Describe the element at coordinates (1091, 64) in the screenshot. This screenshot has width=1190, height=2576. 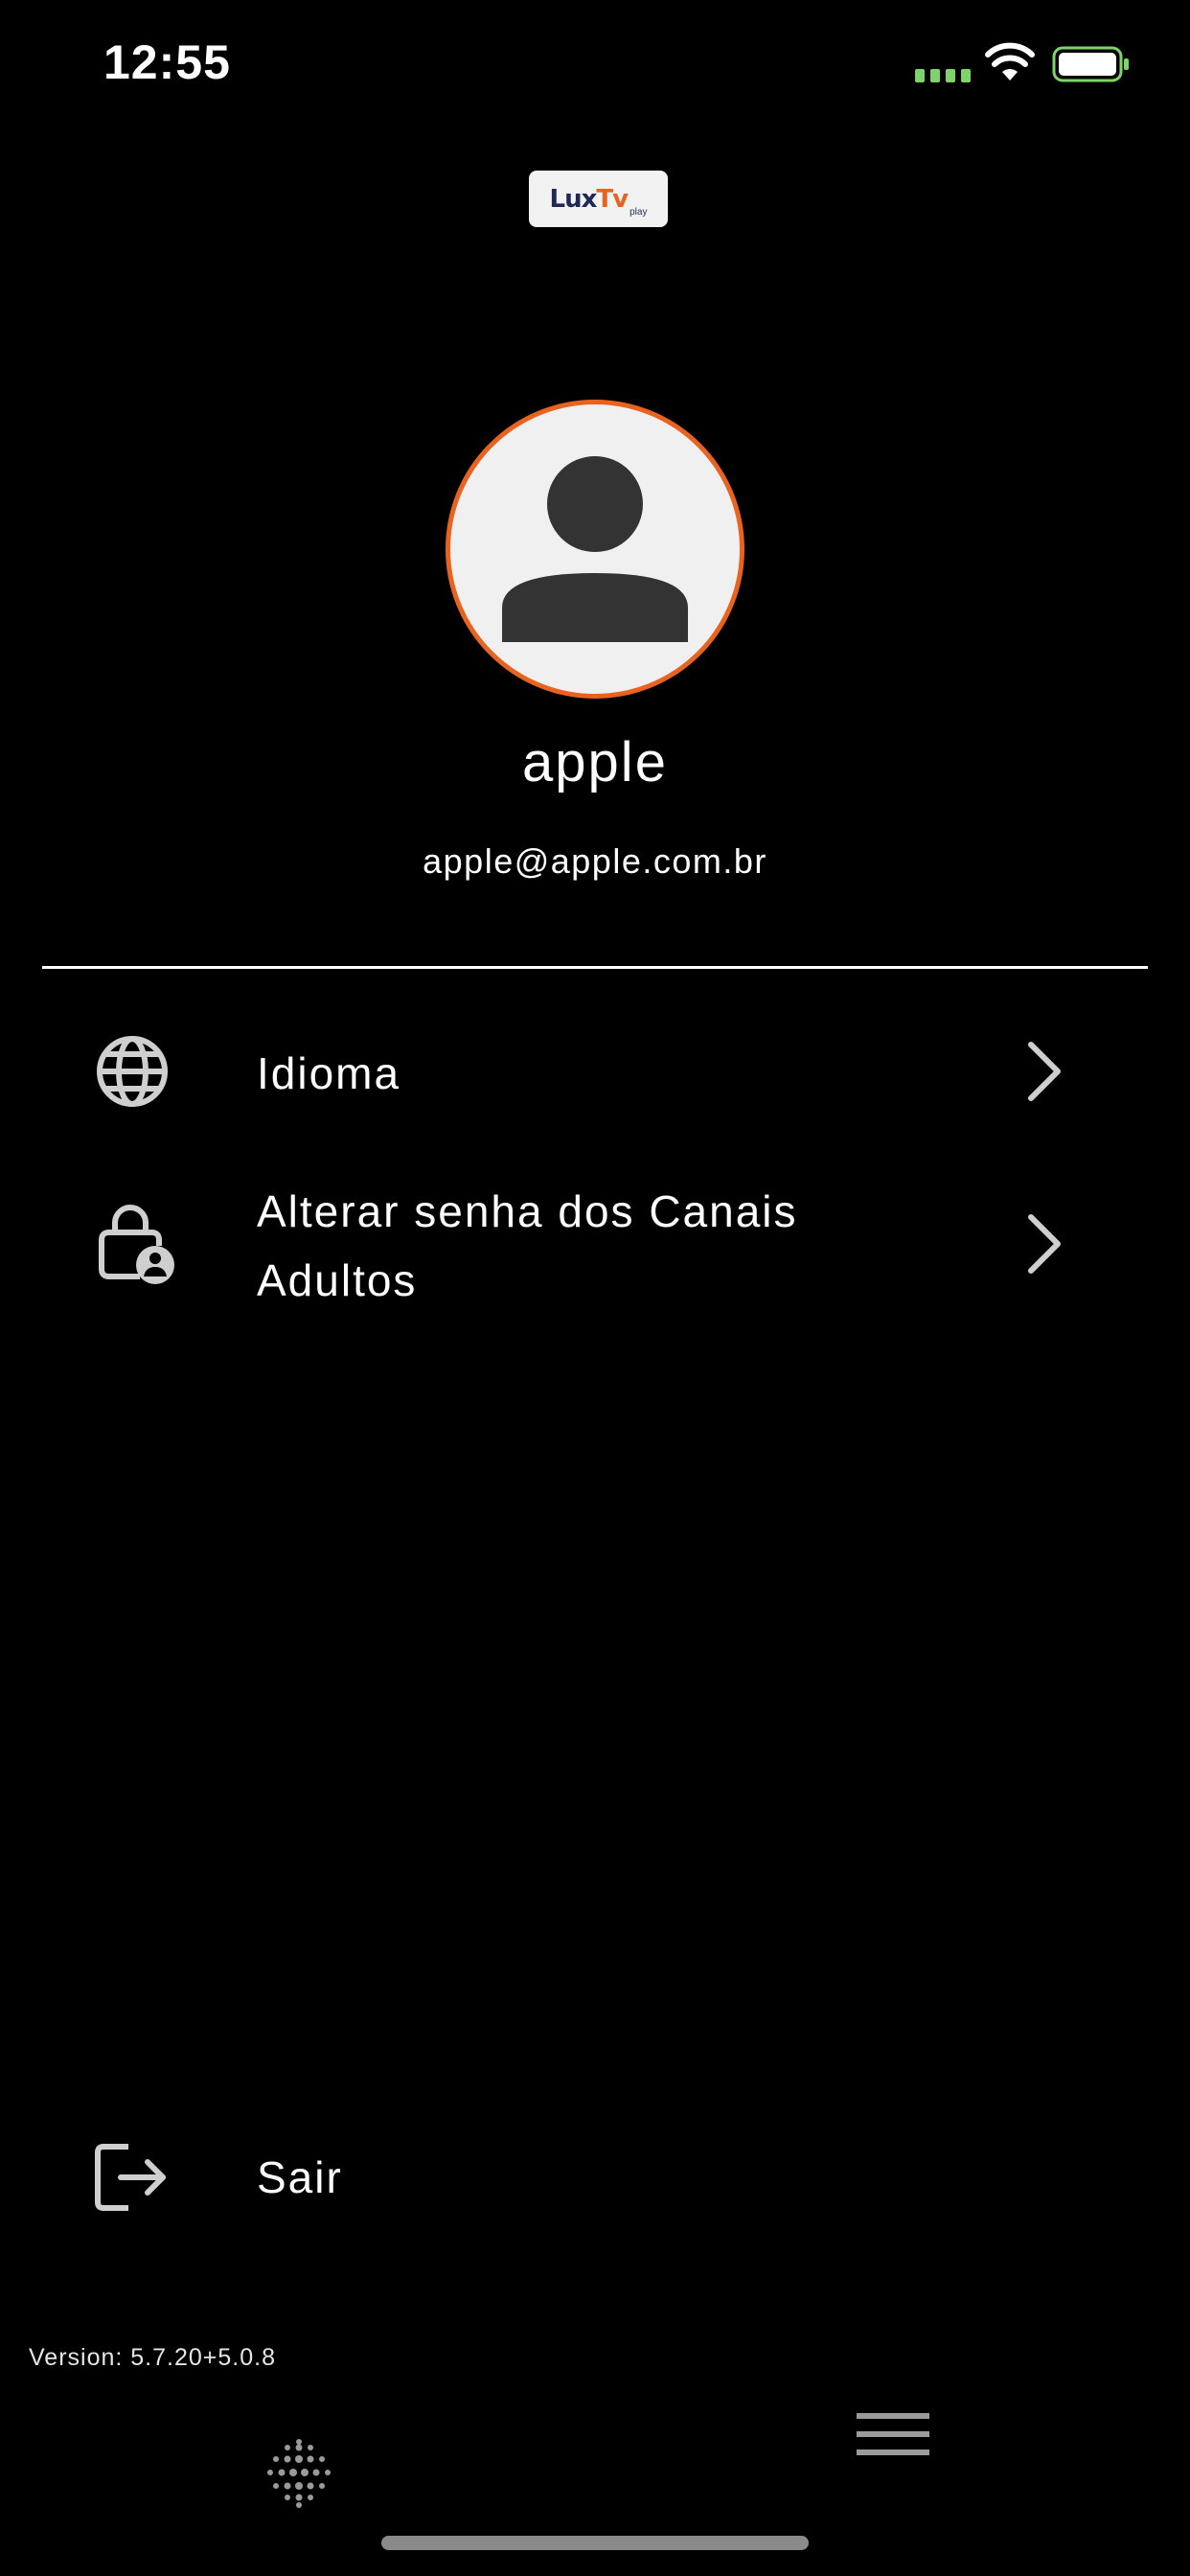
I see `battery-icon` at that location.